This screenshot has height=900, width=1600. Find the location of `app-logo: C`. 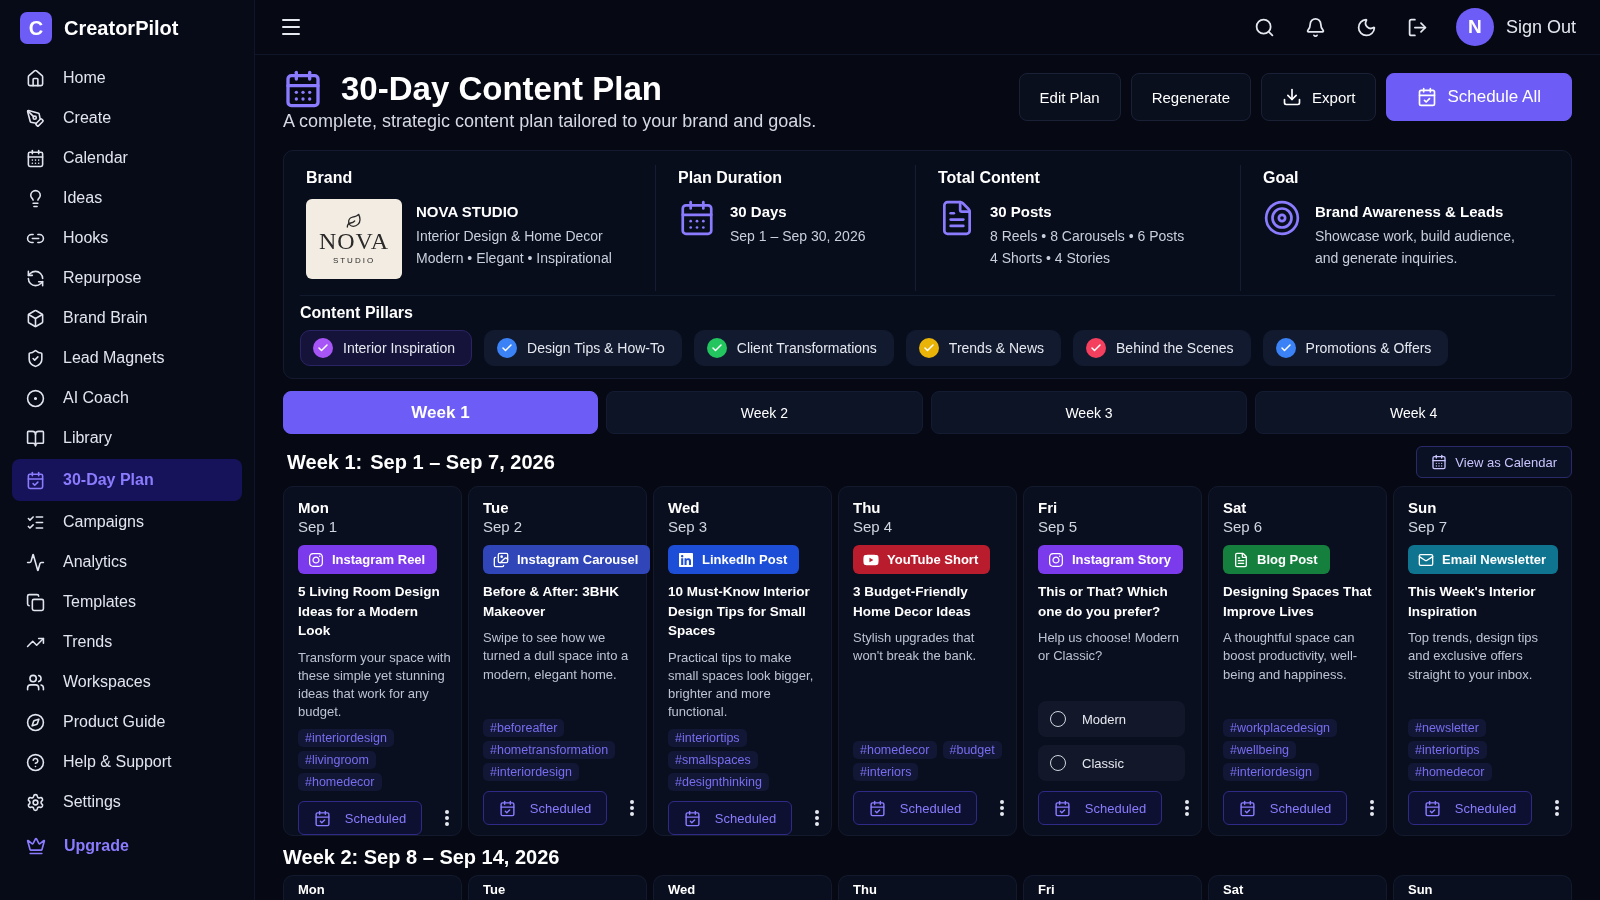

app-logo: C is located at coordinates (36, 28).